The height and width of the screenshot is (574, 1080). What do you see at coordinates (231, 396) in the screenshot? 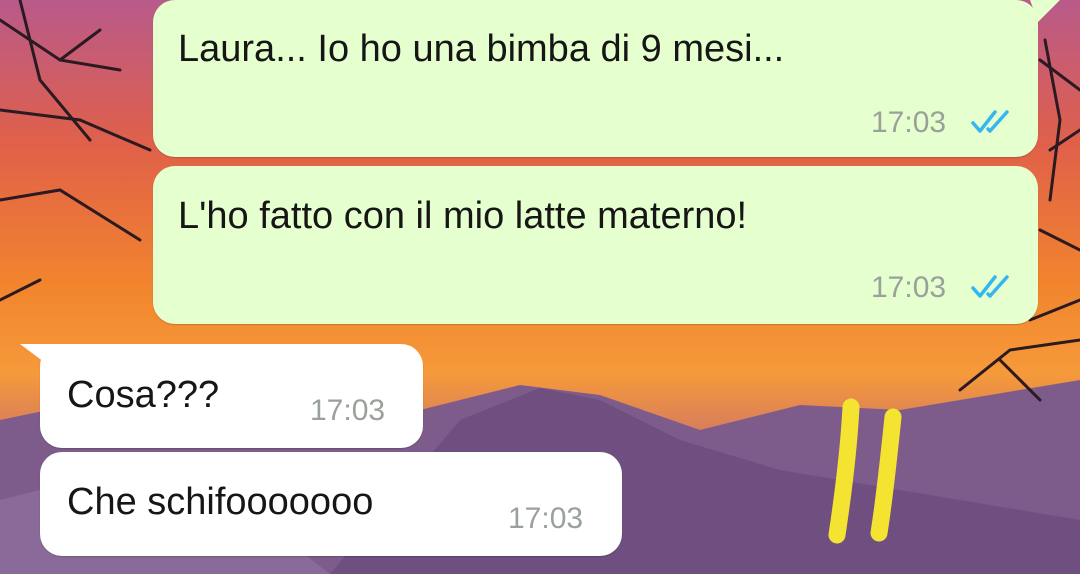
I see `incoming-message-bubble: Cosa??? 17:03` at bounding box center [231, 396].